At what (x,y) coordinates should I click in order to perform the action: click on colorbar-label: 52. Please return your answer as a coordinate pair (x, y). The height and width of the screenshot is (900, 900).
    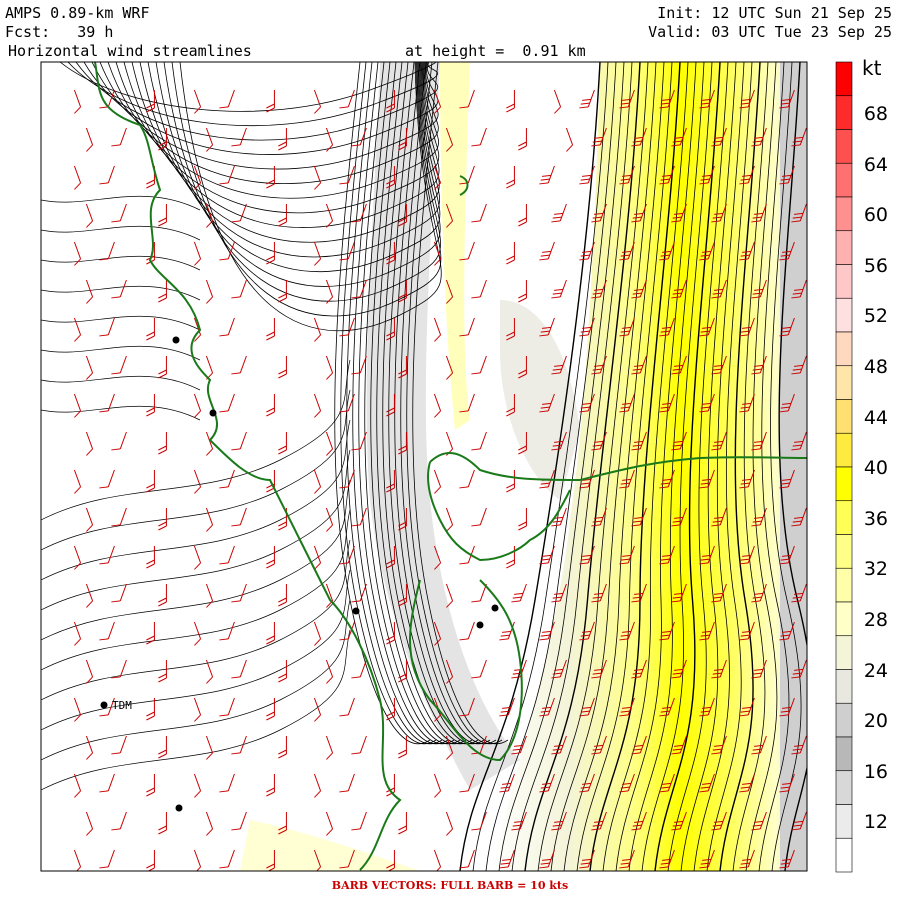
    Looking at the image, I should click on (875, 316).